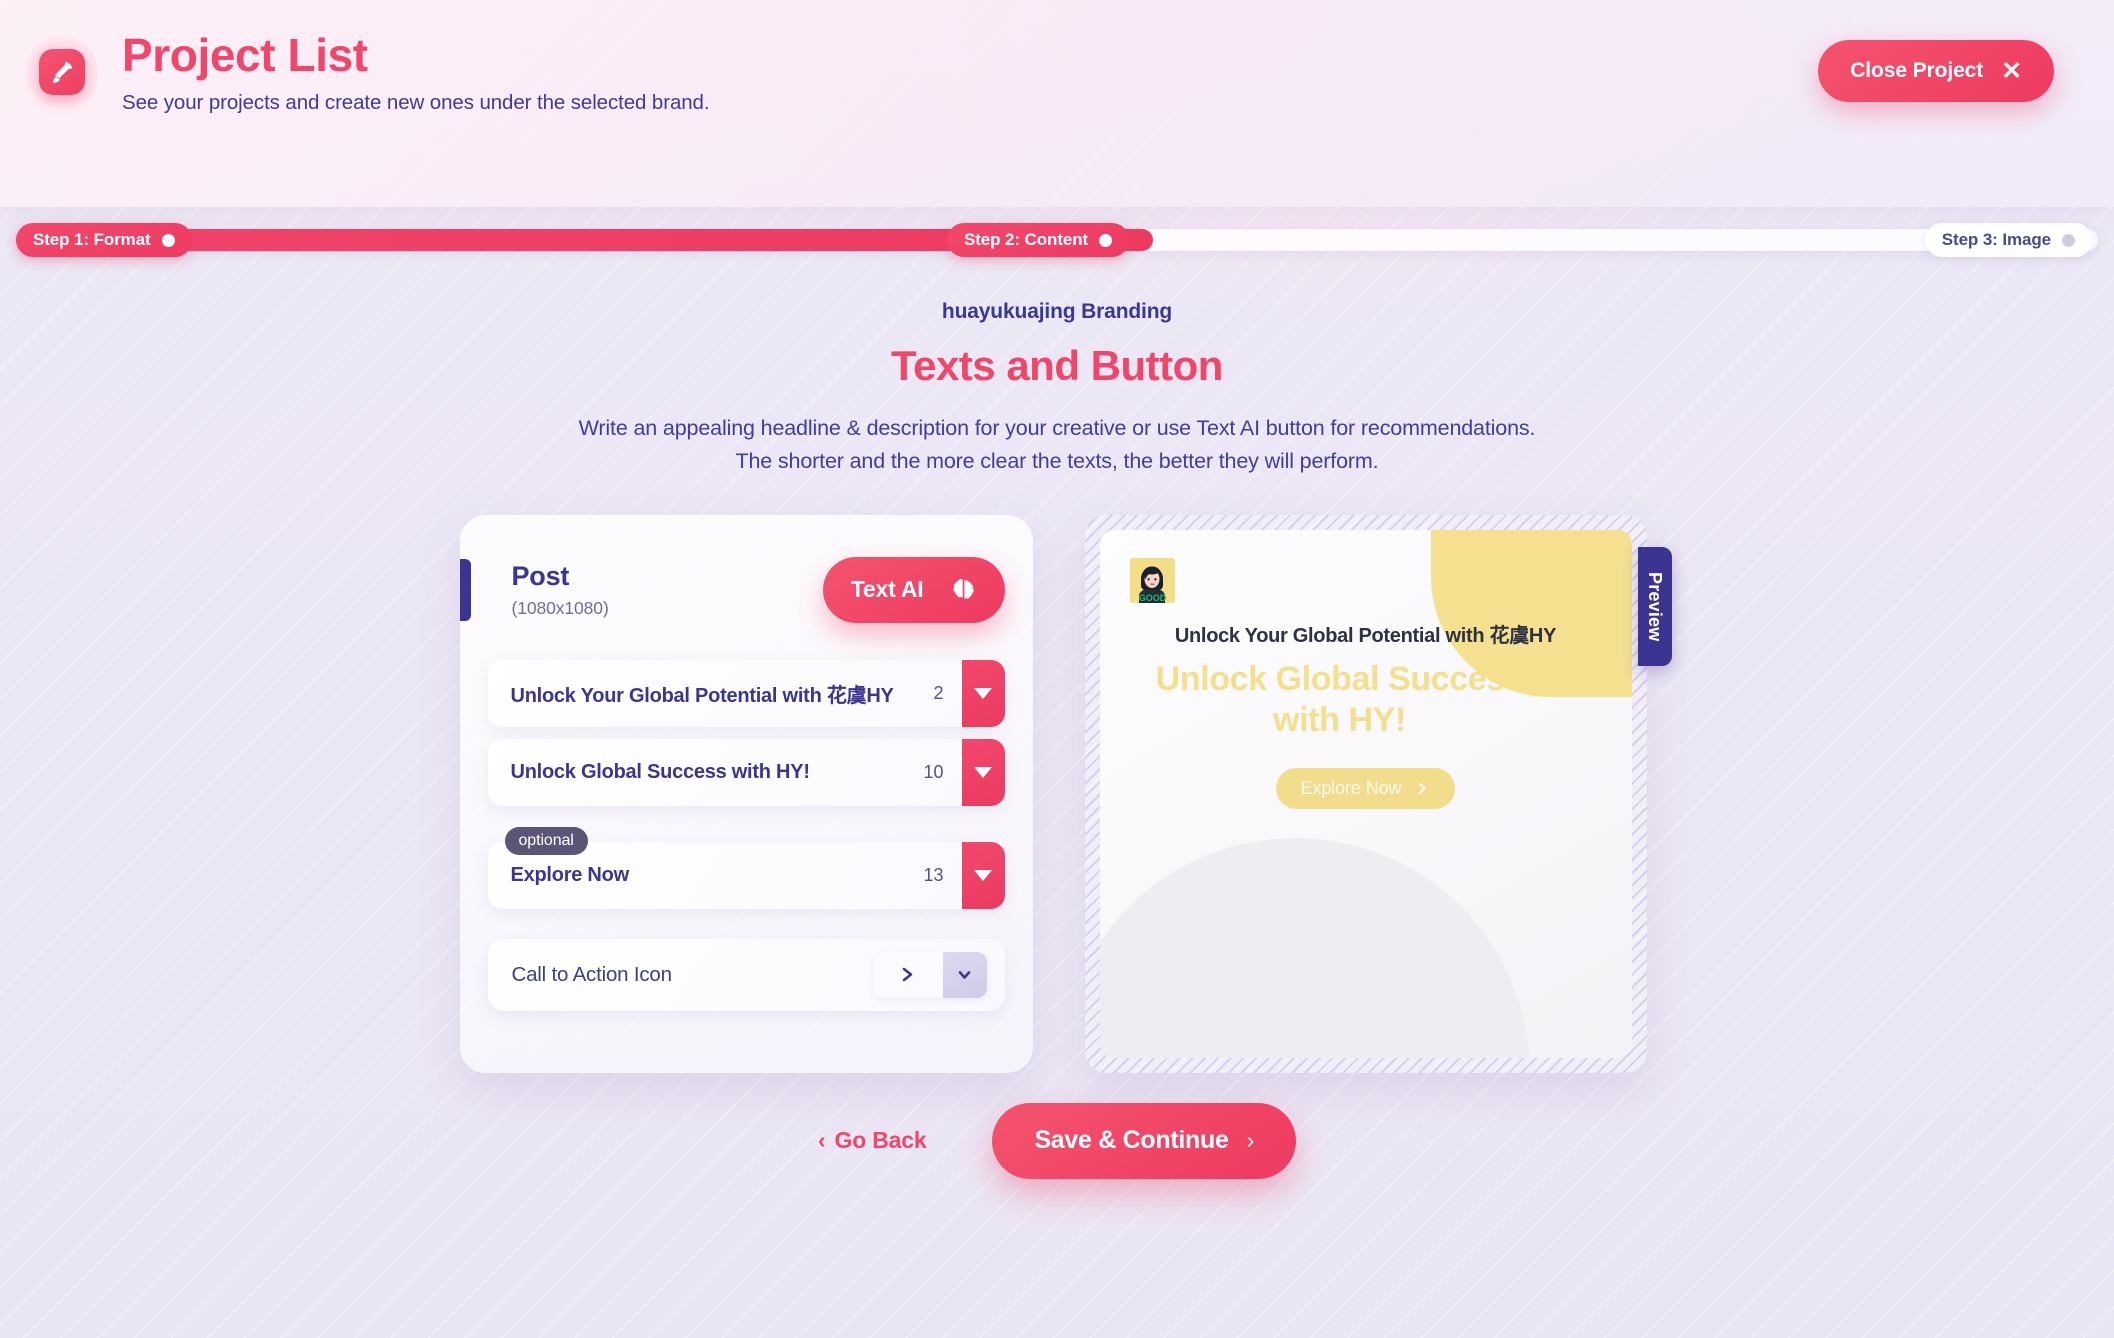 Image resolution: width=2114 pixels, height=1338 pixels. I want to click on stepper-label-image: Step 3: Image, so click(1996, 239).